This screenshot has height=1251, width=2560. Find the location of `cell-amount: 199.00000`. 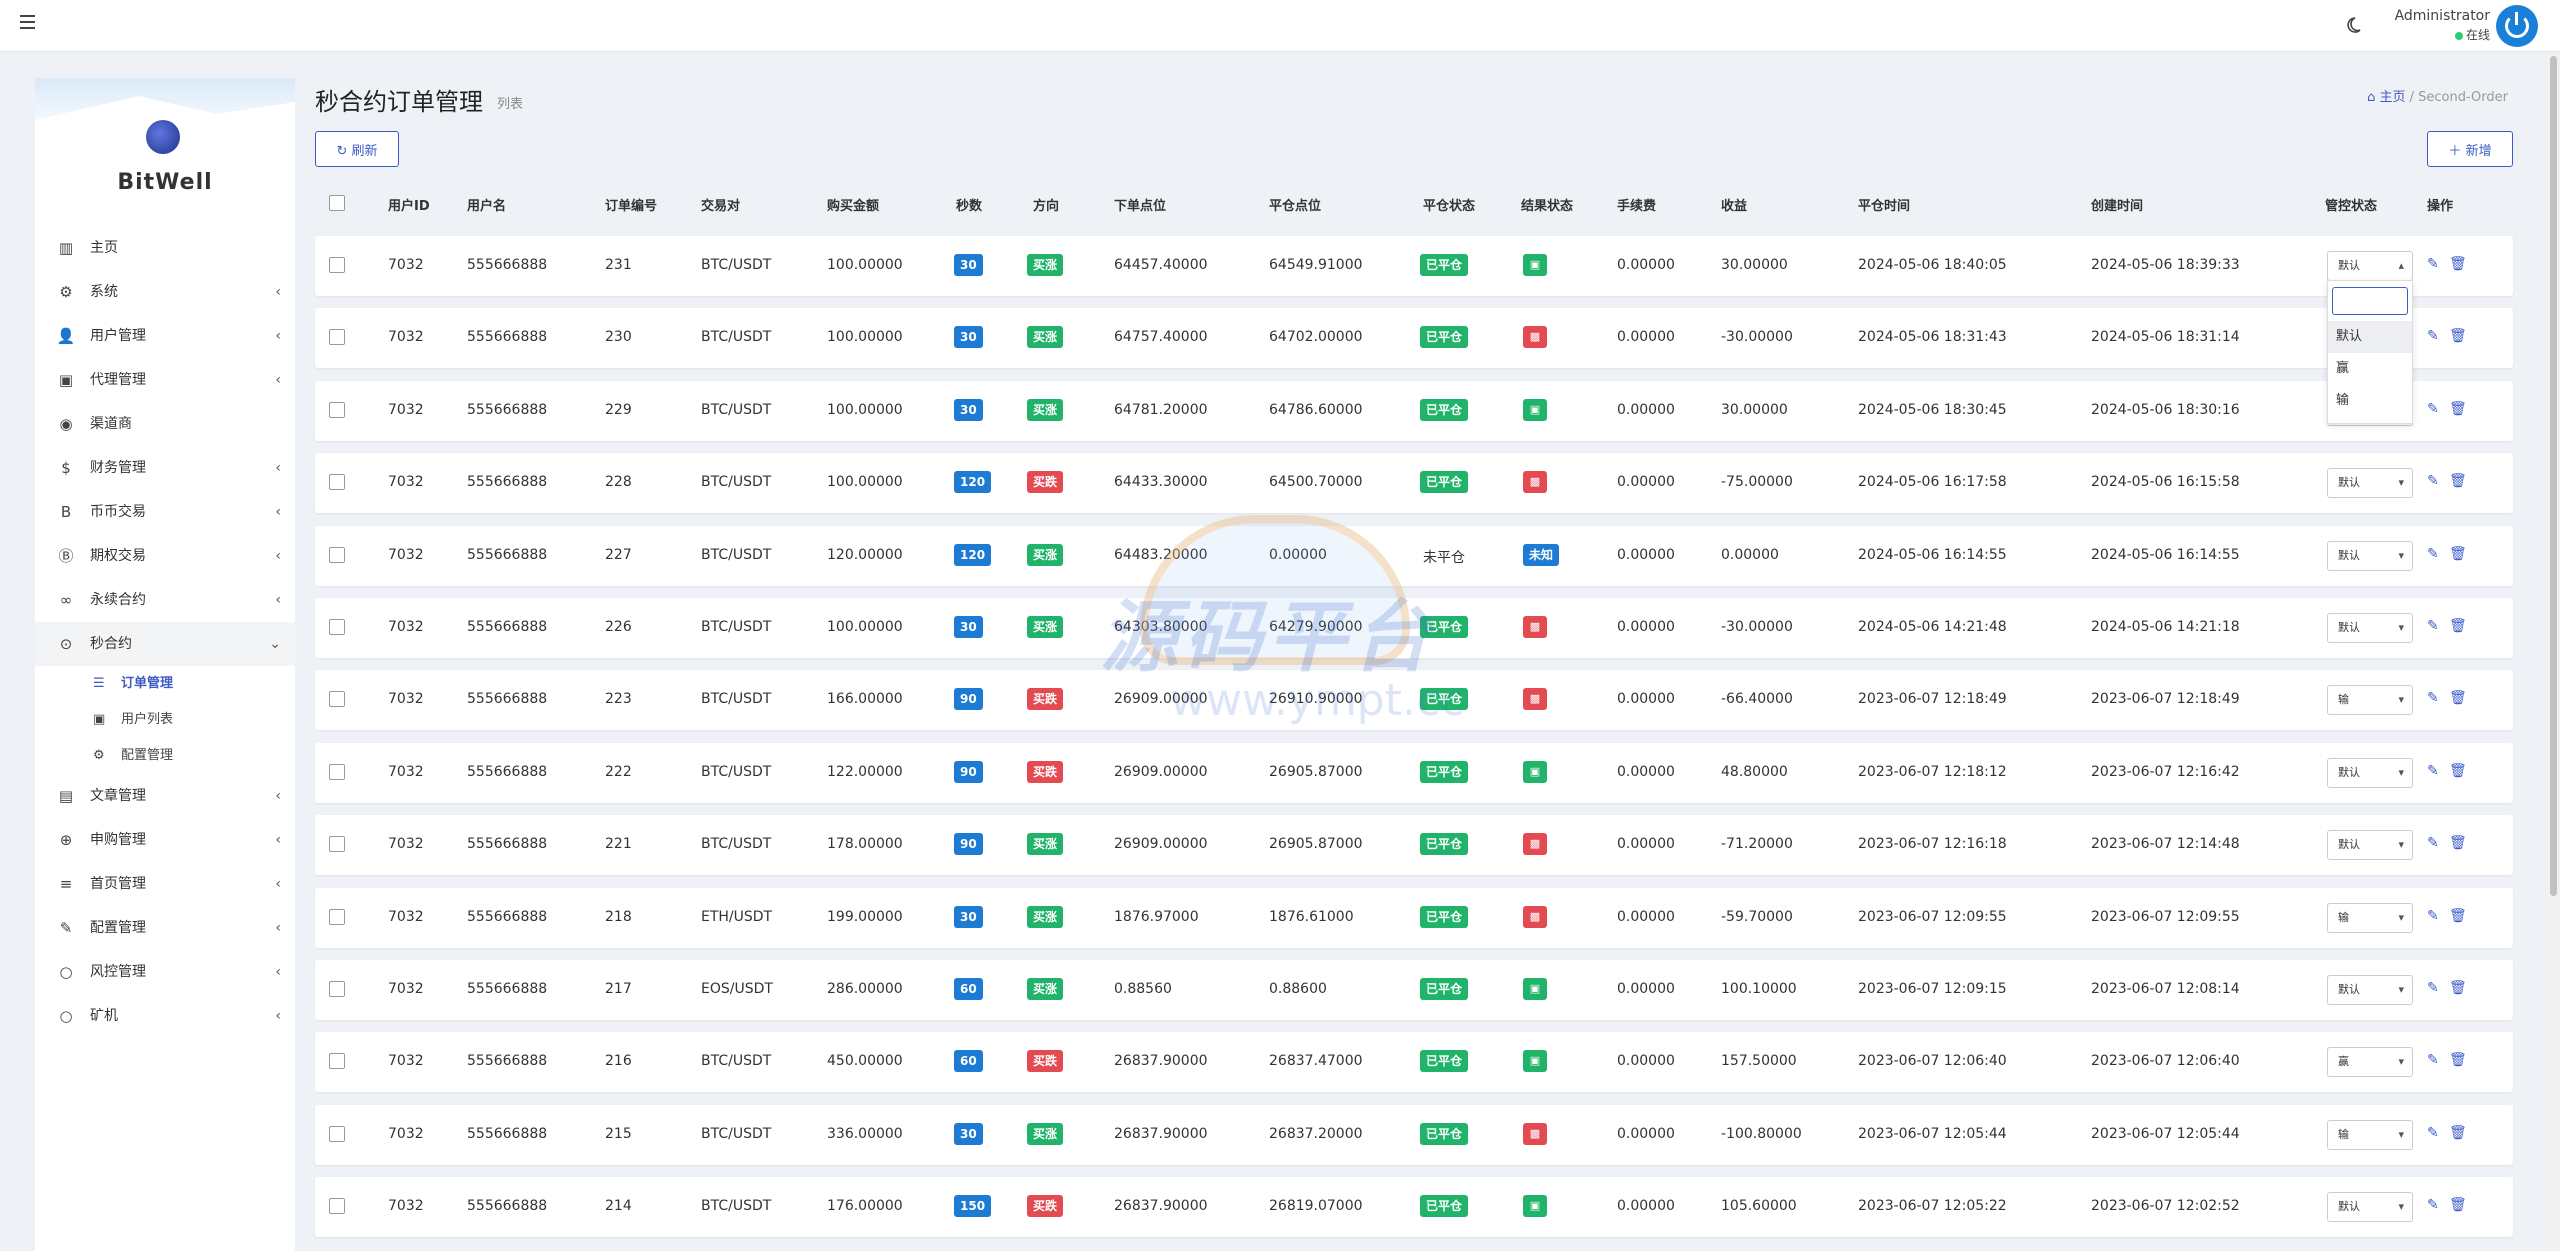

cell-amount: 199.00000 is located at coordinates (865, 916).